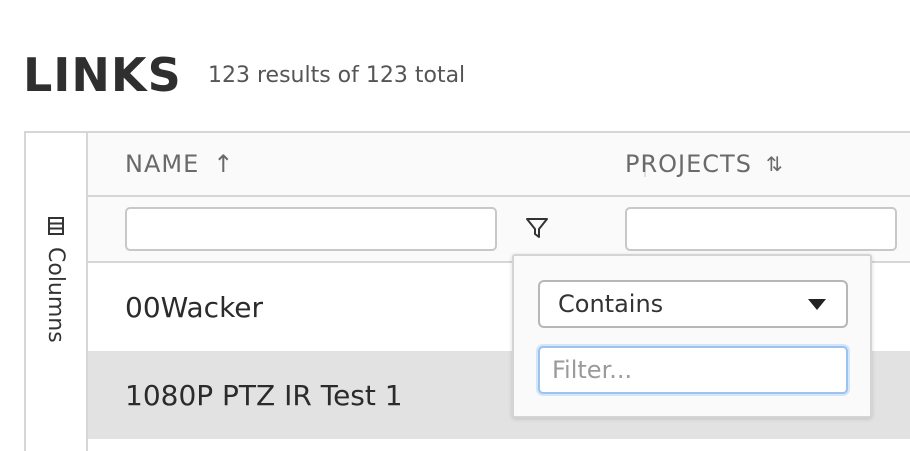 The image size is (910, 451). Describe the element at coordinates (537, 228) in the screenshot. I see `filter-icon` at that location.